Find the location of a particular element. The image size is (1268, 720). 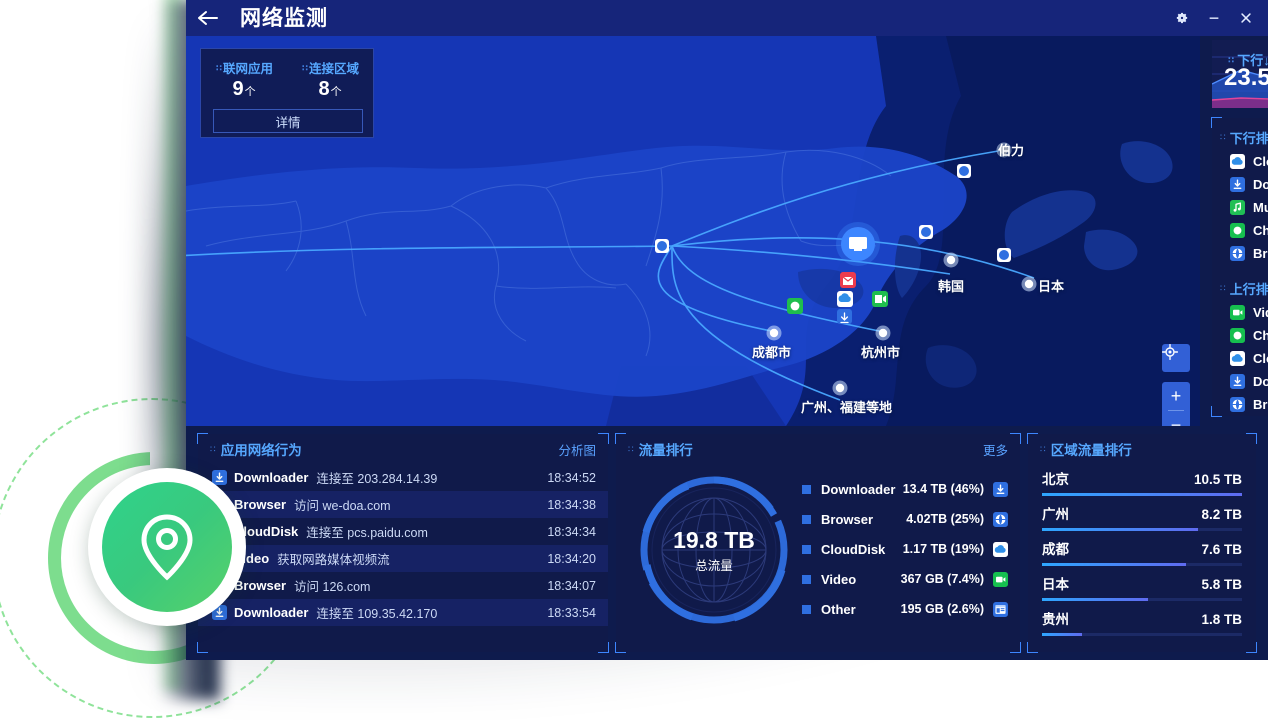

region-row: 成都 7.6 TB is located at coordinates (1142, 552).